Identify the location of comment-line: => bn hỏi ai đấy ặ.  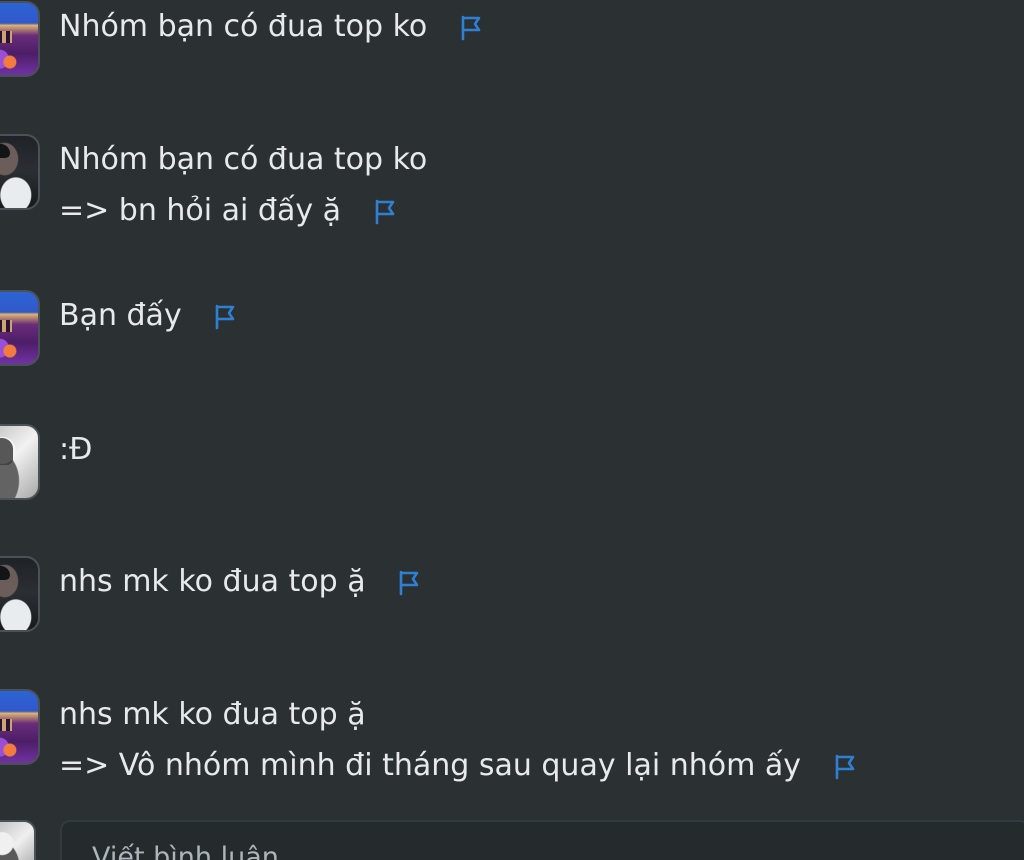
(243, 210).